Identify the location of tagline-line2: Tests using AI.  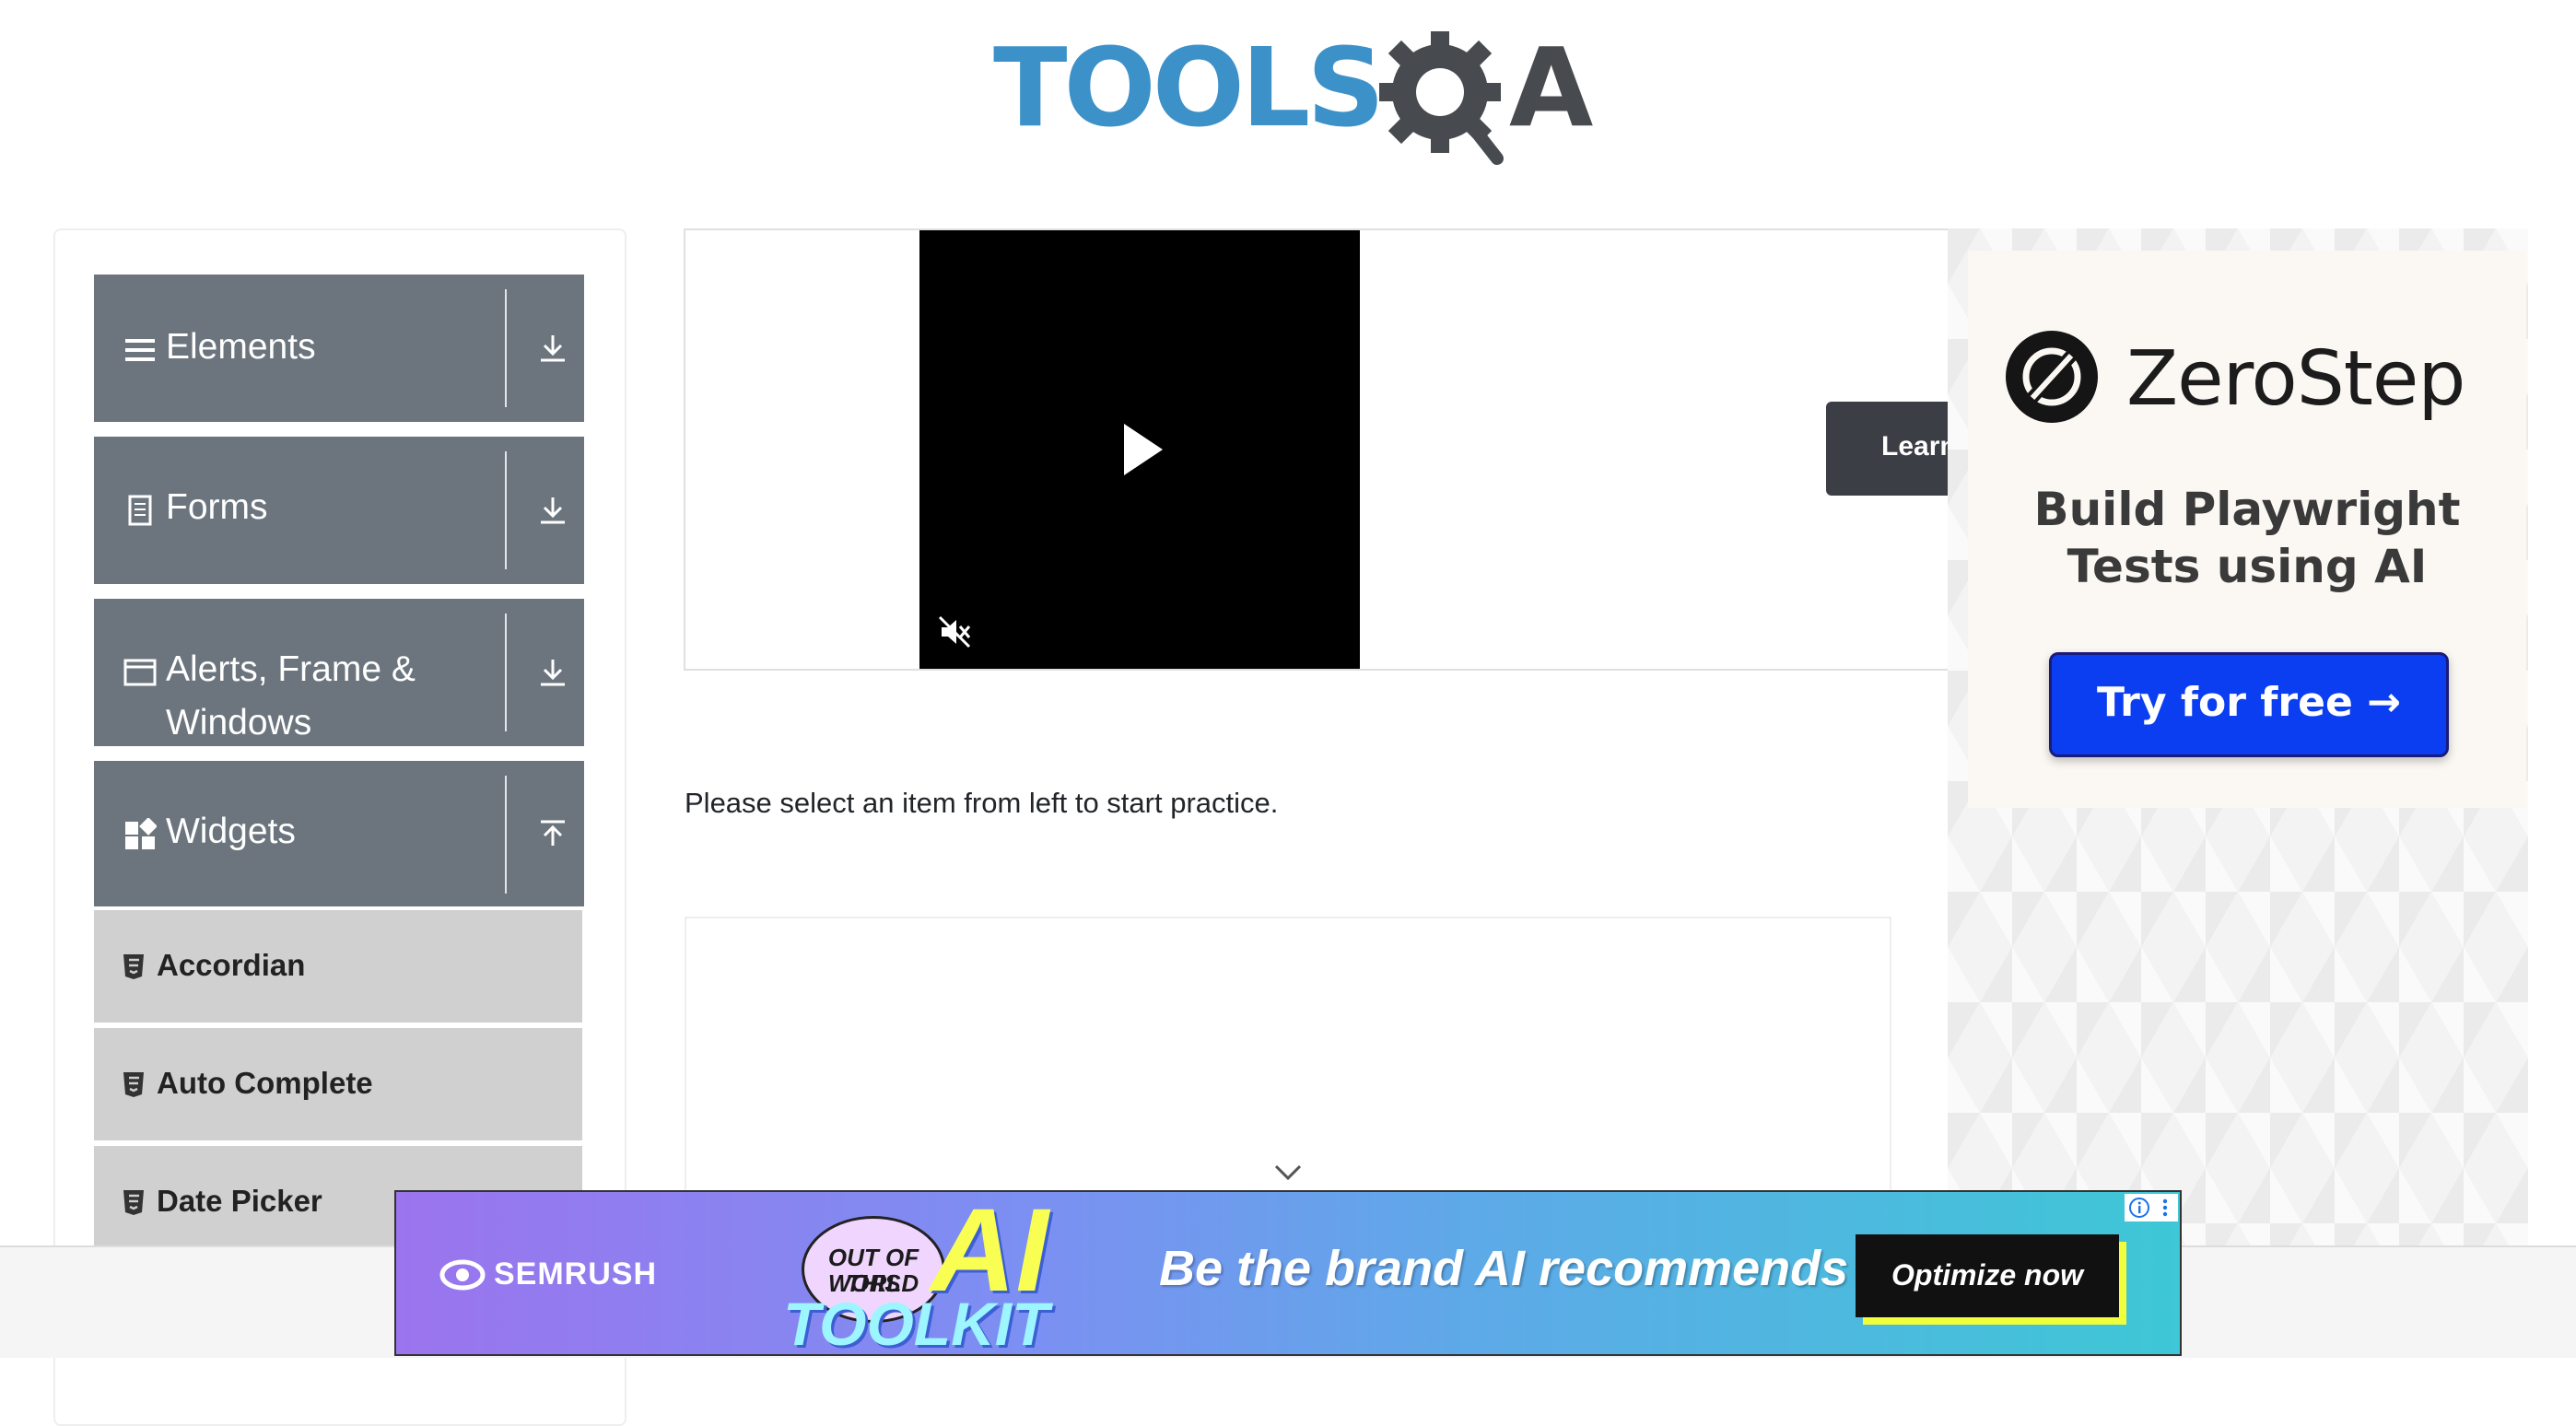
(2247, 566).